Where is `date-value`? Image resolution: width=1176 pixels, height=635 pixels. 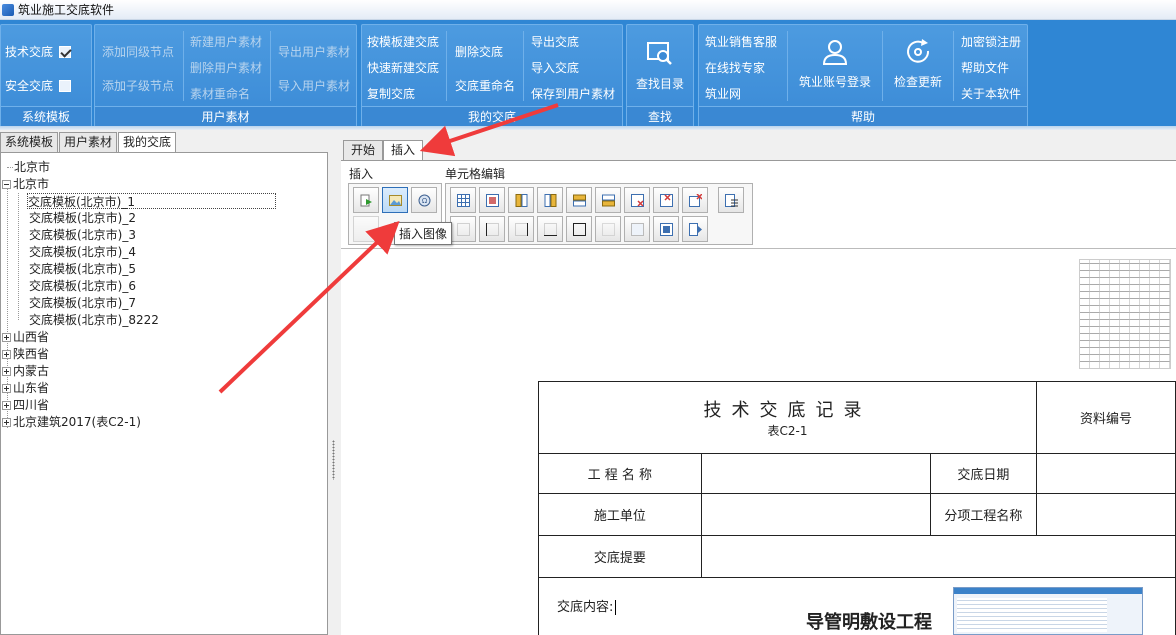 date-value is located at coordinates (1106, 473).